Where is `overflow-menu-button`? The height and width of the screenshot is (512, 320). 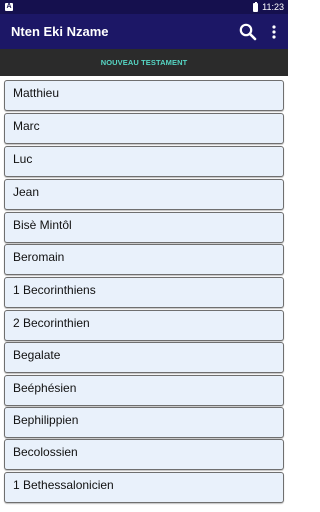 overflow-menu-button is located at coordinates (274, 32).